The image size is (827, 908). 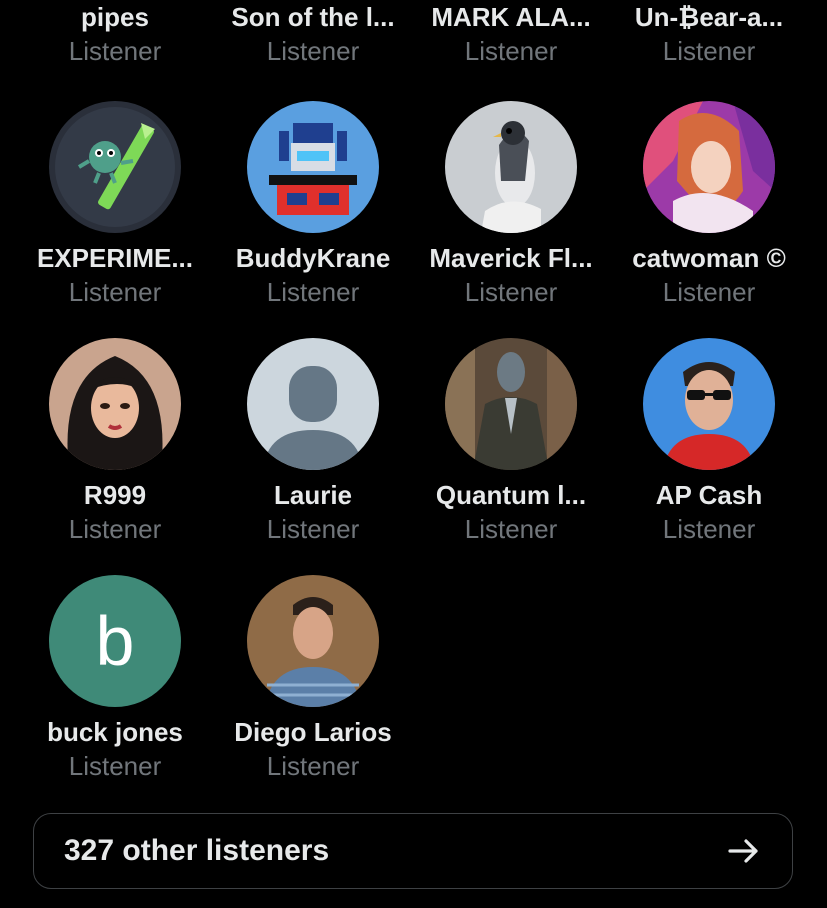 I want to click on monster-rocket-avatar-icon, so click(x=115, y=167).